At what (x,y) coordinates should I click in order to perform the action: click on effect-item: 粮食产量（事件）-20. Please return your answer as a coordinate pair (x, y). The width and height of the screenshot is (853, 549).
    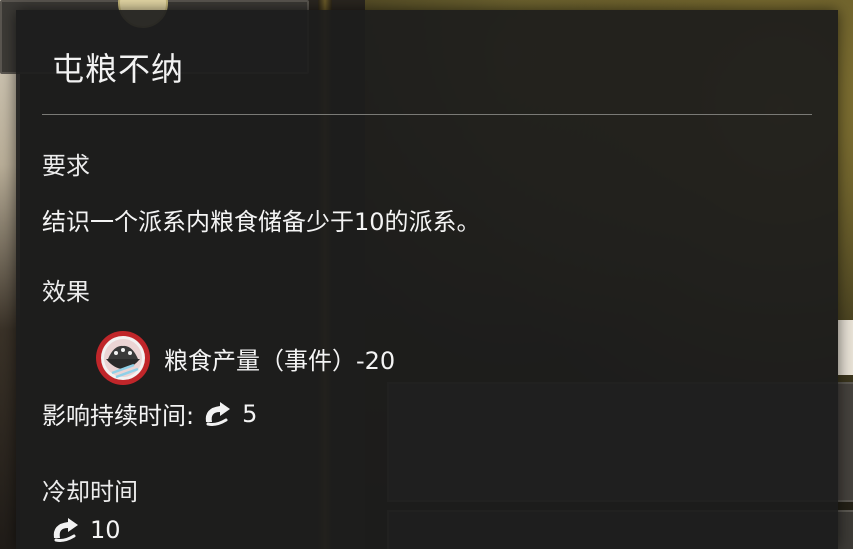
    Looking at the image, I should click on (244, 358).